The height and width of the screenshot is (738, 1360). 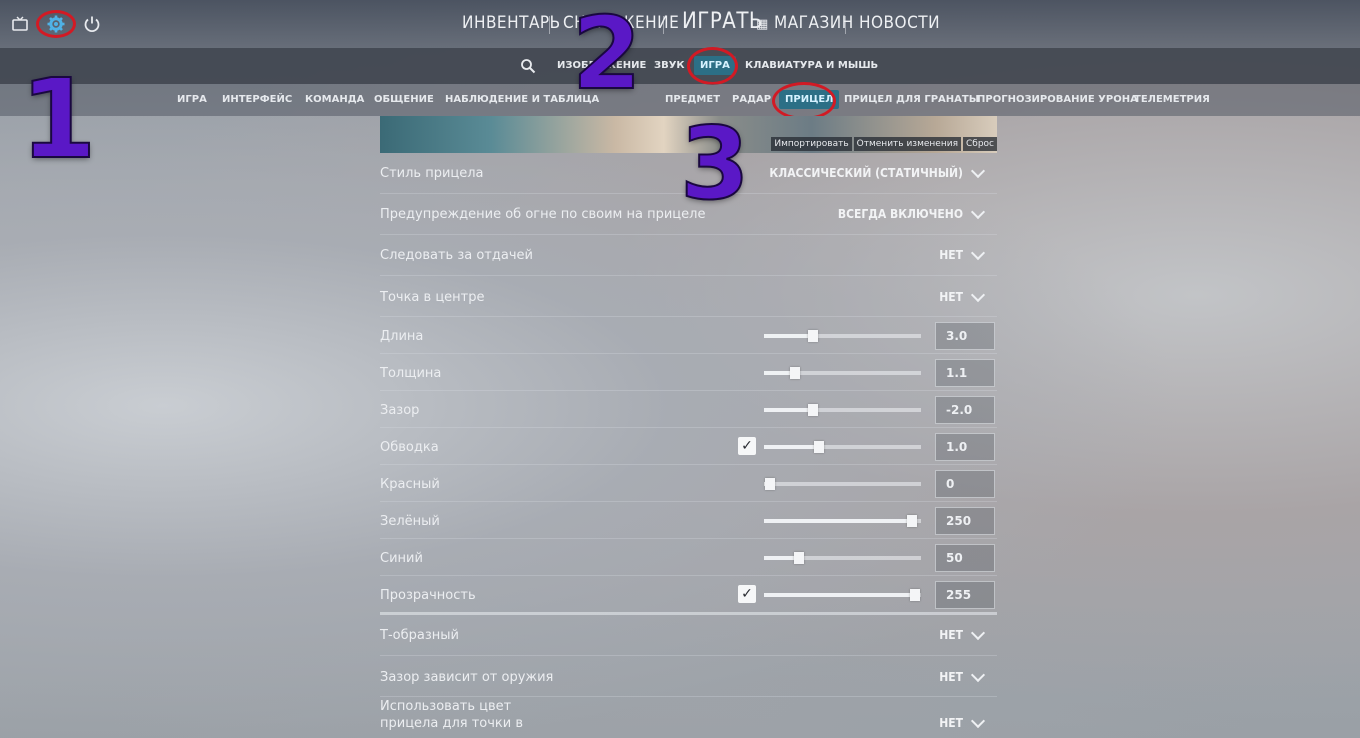 What do you see at coordinates (979, 144) in the screenshot?
I see `reset-button: Сброс` at bounding box center [979, 144].